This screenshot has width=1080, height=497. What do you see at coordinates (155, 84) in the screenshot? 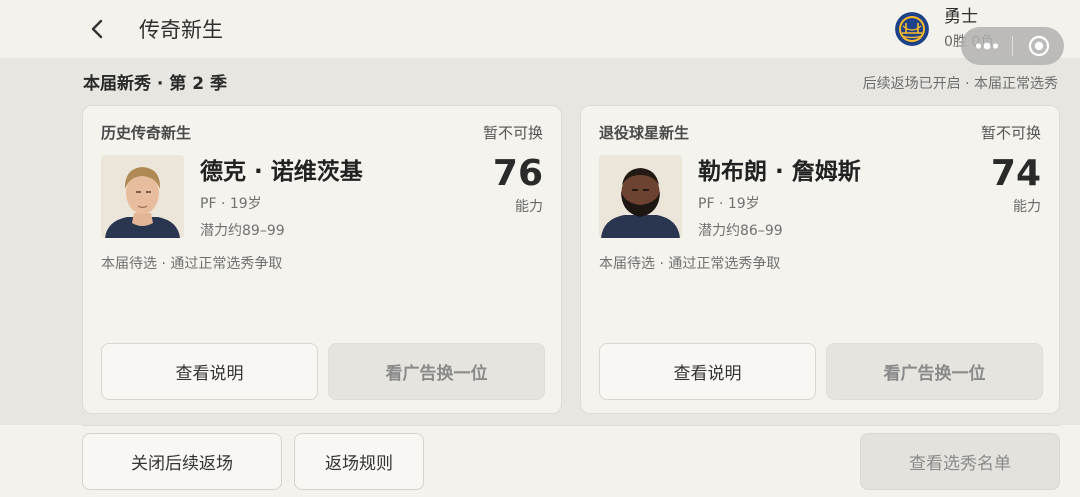
I see `section-title: 本届新秀 · 第 2 季` at bounding box center [155, 84].